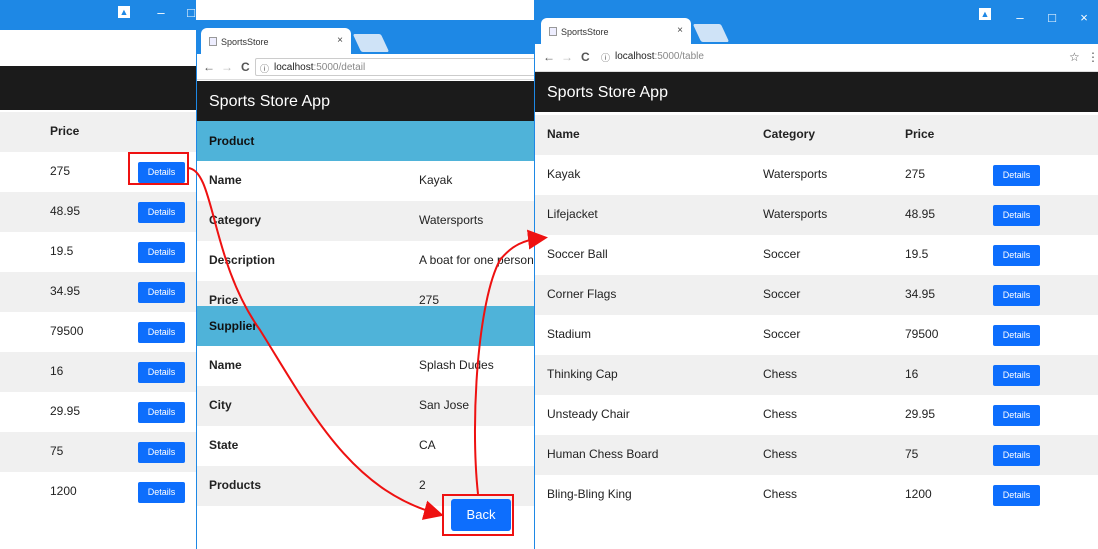 Image resolution: width=1098 pixels, height=549 pixels. Describe the element at coordinates (65, 131) in the screenshot. I see `left-price-header: Price` at that location.